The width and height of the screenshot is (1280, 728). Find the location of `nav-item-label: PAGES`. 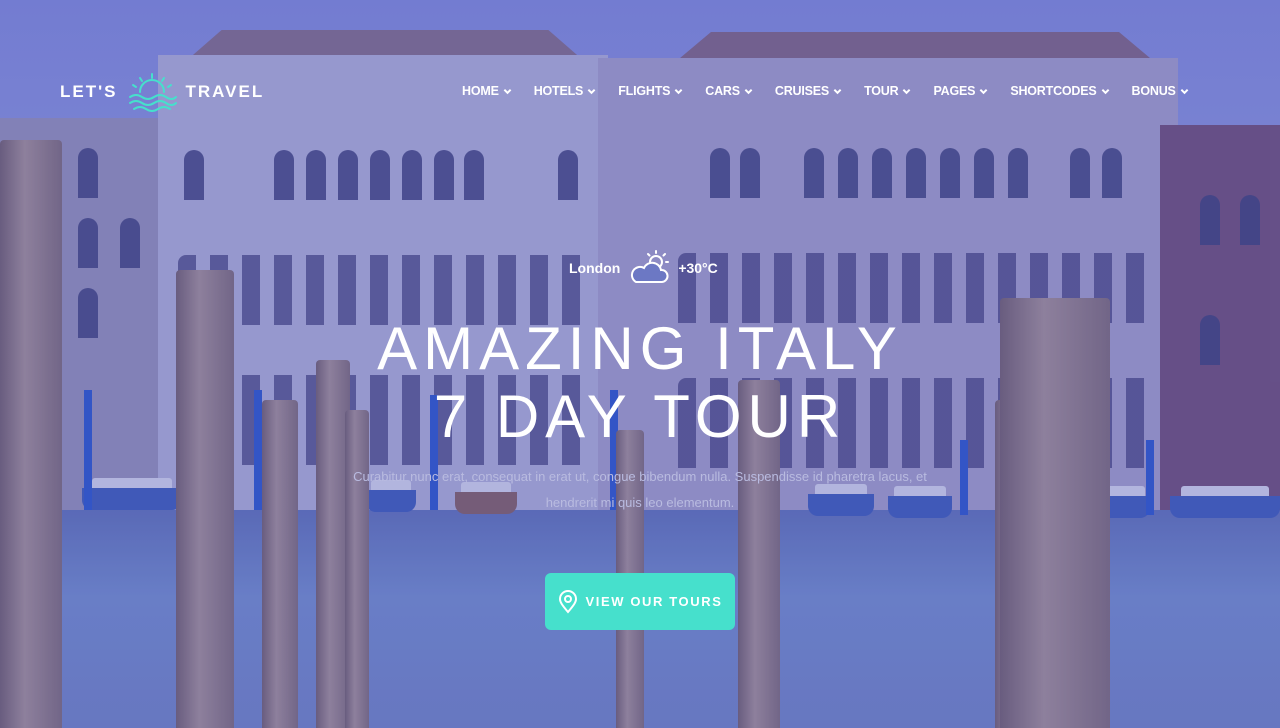

nav-item-label: PAGES is located at coordinates (954, 91).